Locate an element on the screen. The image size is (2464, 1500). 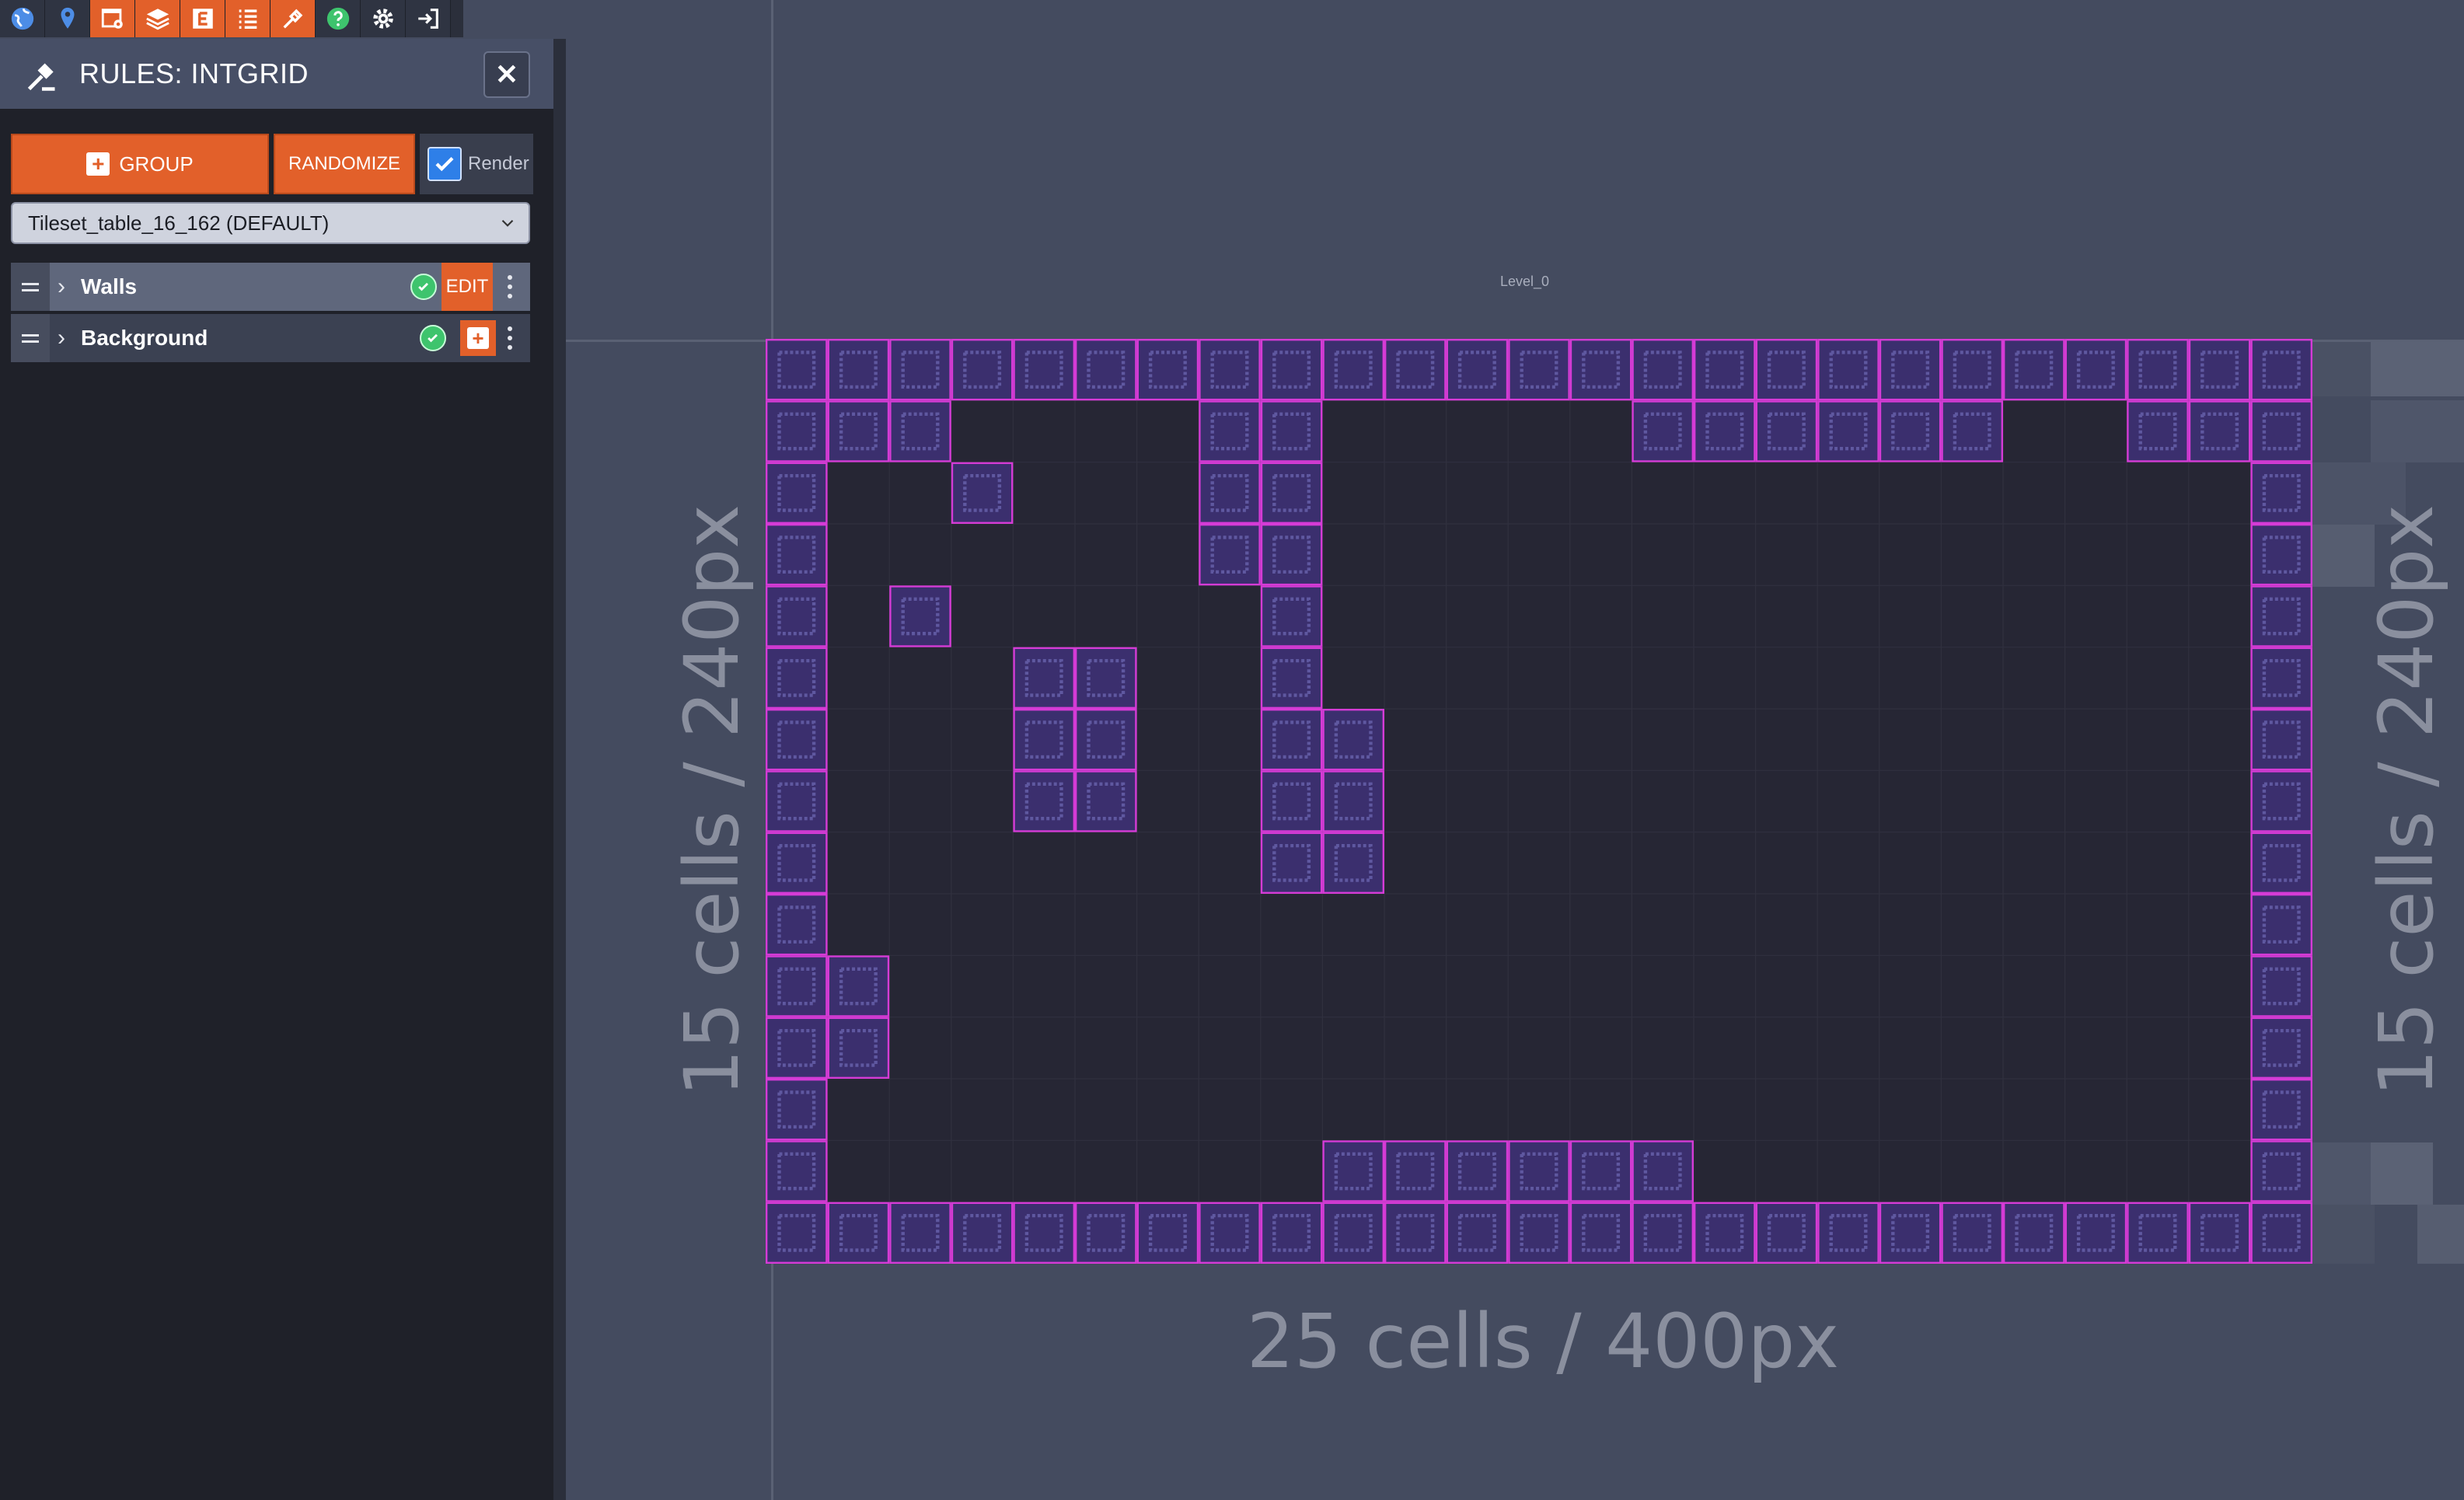
chevron-down-icon is located at coordinates (508, 223).